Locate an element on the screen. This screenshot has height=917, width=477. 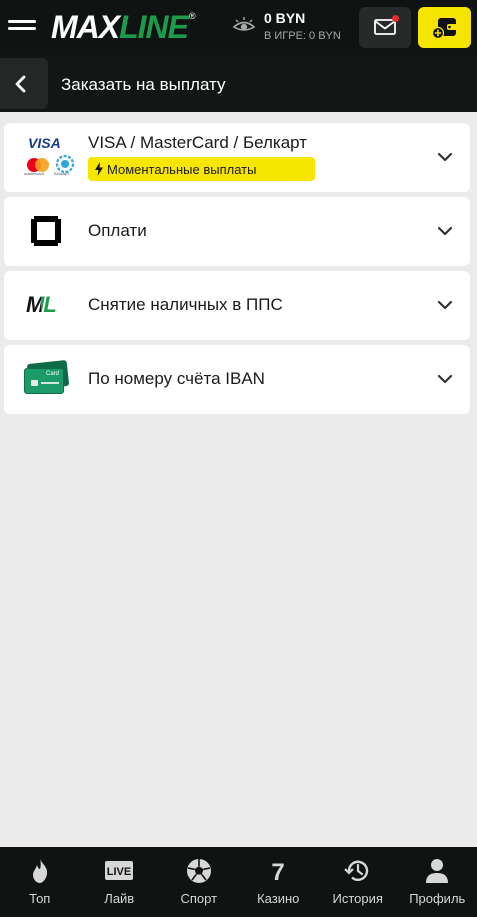
chevron-left-icon is located at coordinates (20, 84).